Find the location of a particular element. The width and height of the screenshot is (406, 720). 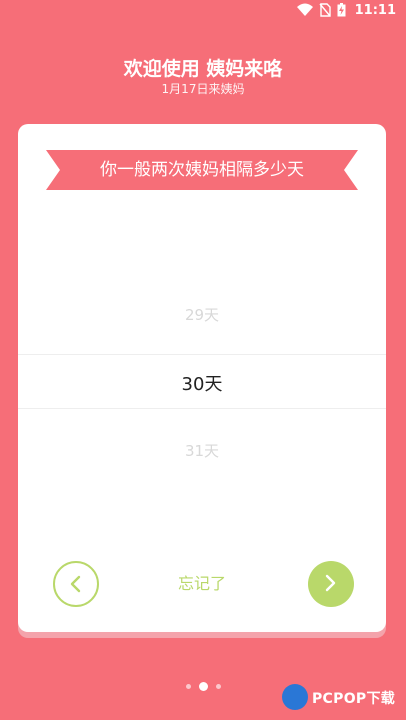

battery-charging-icon is located at coordinates (341, 12).